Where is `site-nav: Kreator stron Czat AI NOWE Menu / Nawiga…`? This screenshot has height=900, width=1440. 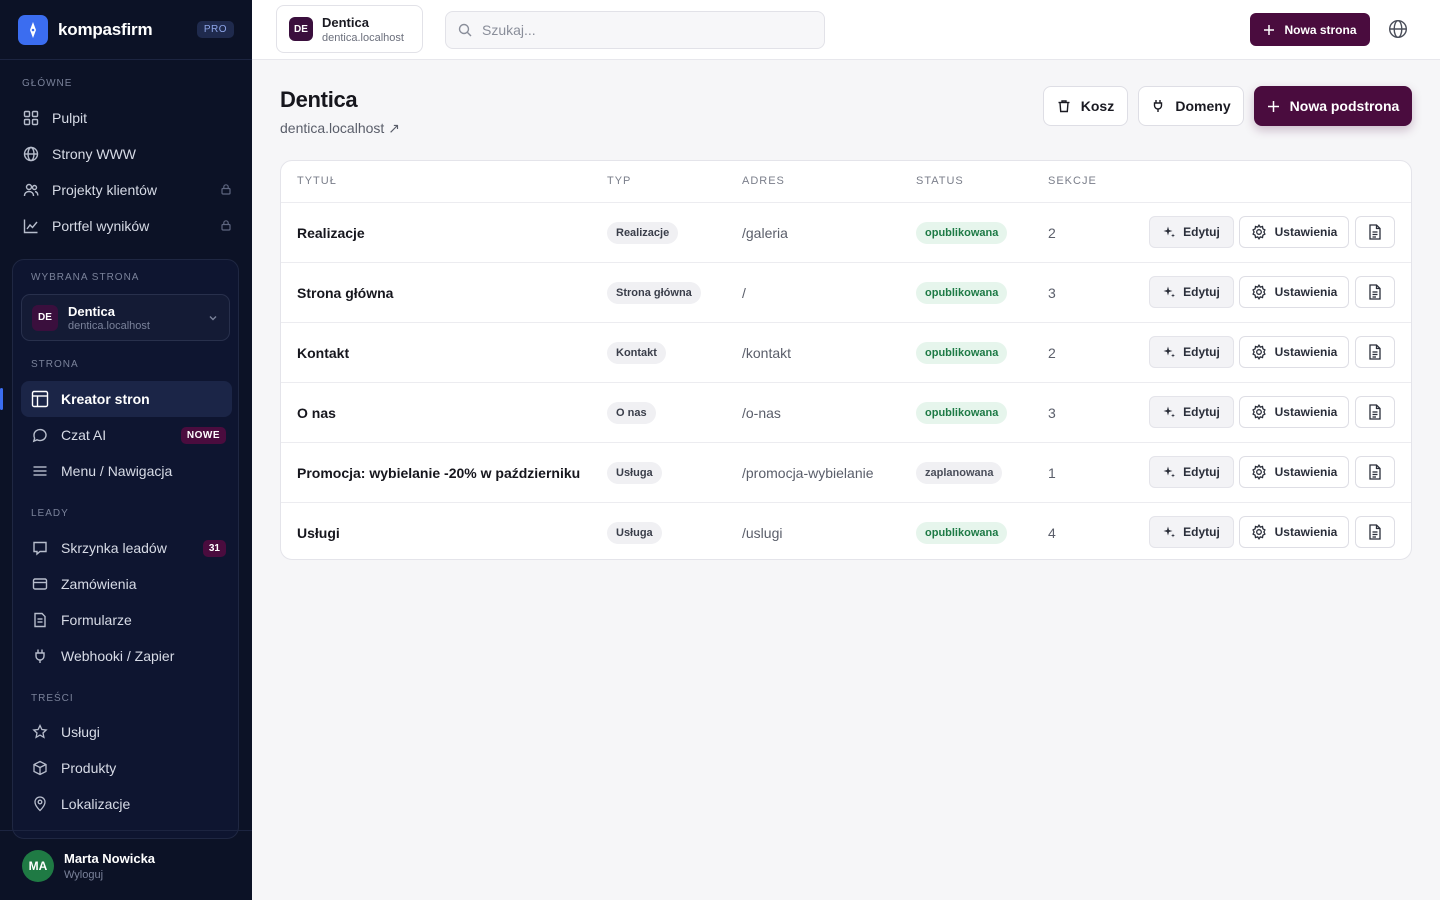
site-nav: Kreator stron Czat AI NOWE Menu / Nawiga… is located at coordinates (125, 435).